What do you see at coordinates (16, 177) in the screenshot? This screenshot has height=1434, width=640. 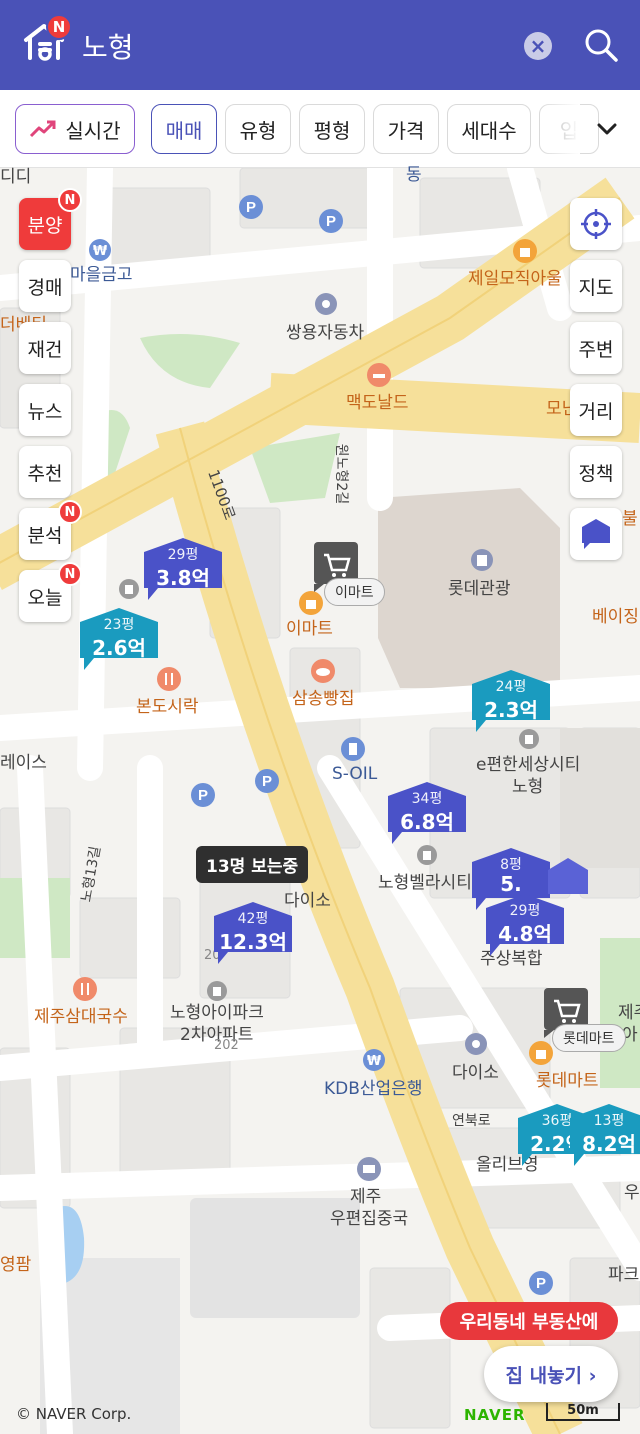 I see `place-tidi: 디디` at bounding box center [16, 177].